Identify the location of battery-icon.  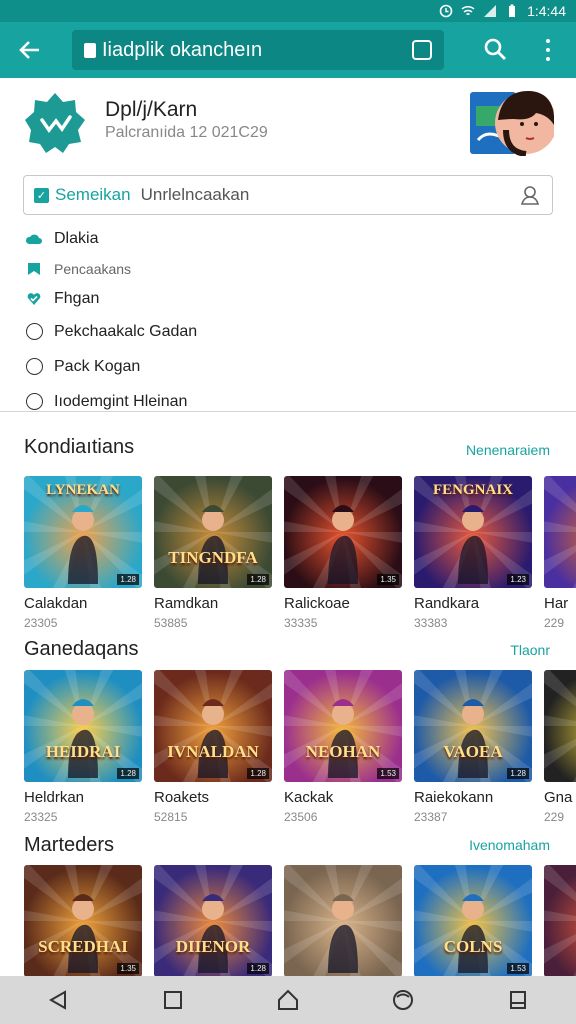
(512, 10).